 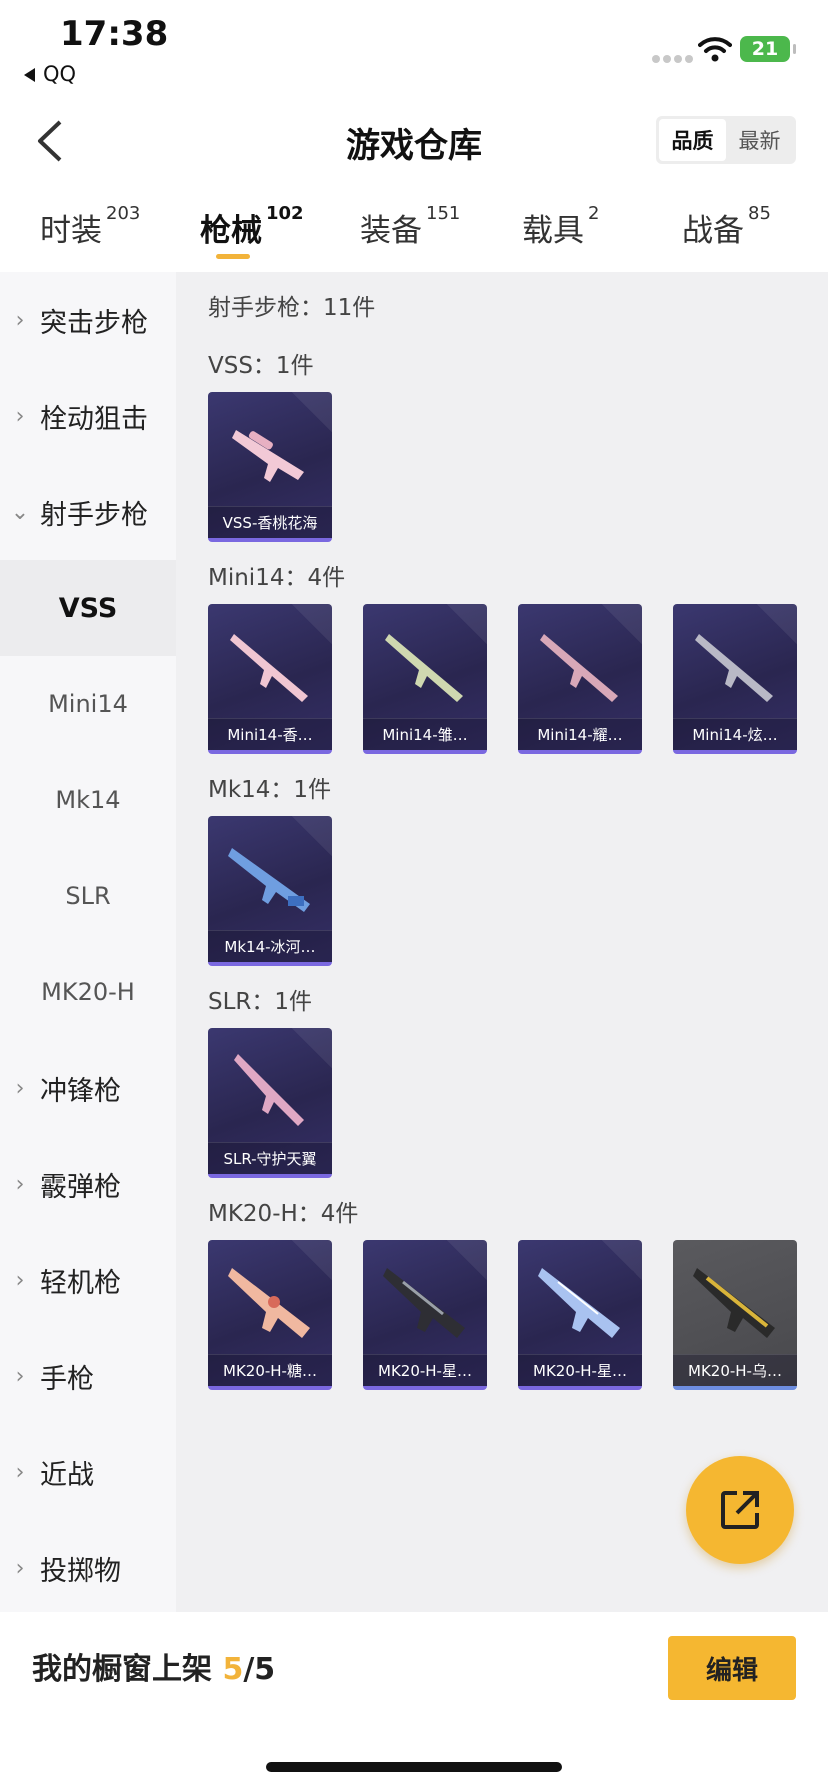 I want to click on tab-count: 151, so click(x=443, y=213).